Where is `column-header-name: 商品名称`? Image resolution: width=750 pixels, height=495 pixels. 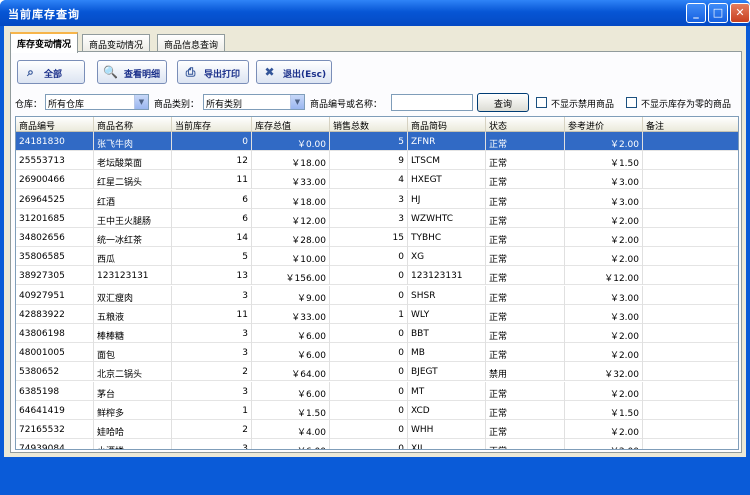 column-header-name: 商品名称 is located at coordinates (133, 124).